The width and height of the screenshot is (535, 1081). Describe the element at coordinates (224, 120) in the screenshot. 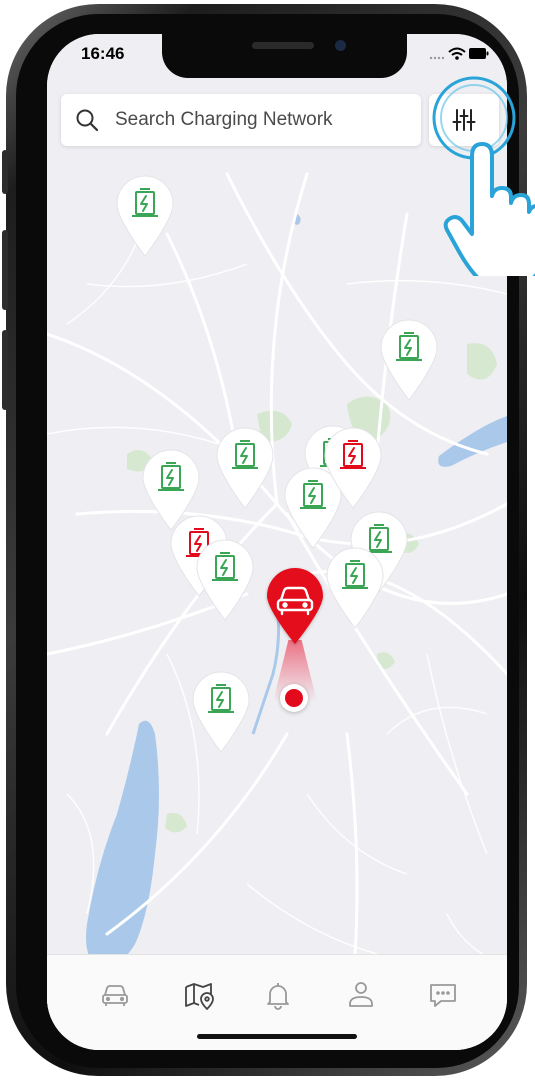

I see `search-input: Search Charging Network` at that location.